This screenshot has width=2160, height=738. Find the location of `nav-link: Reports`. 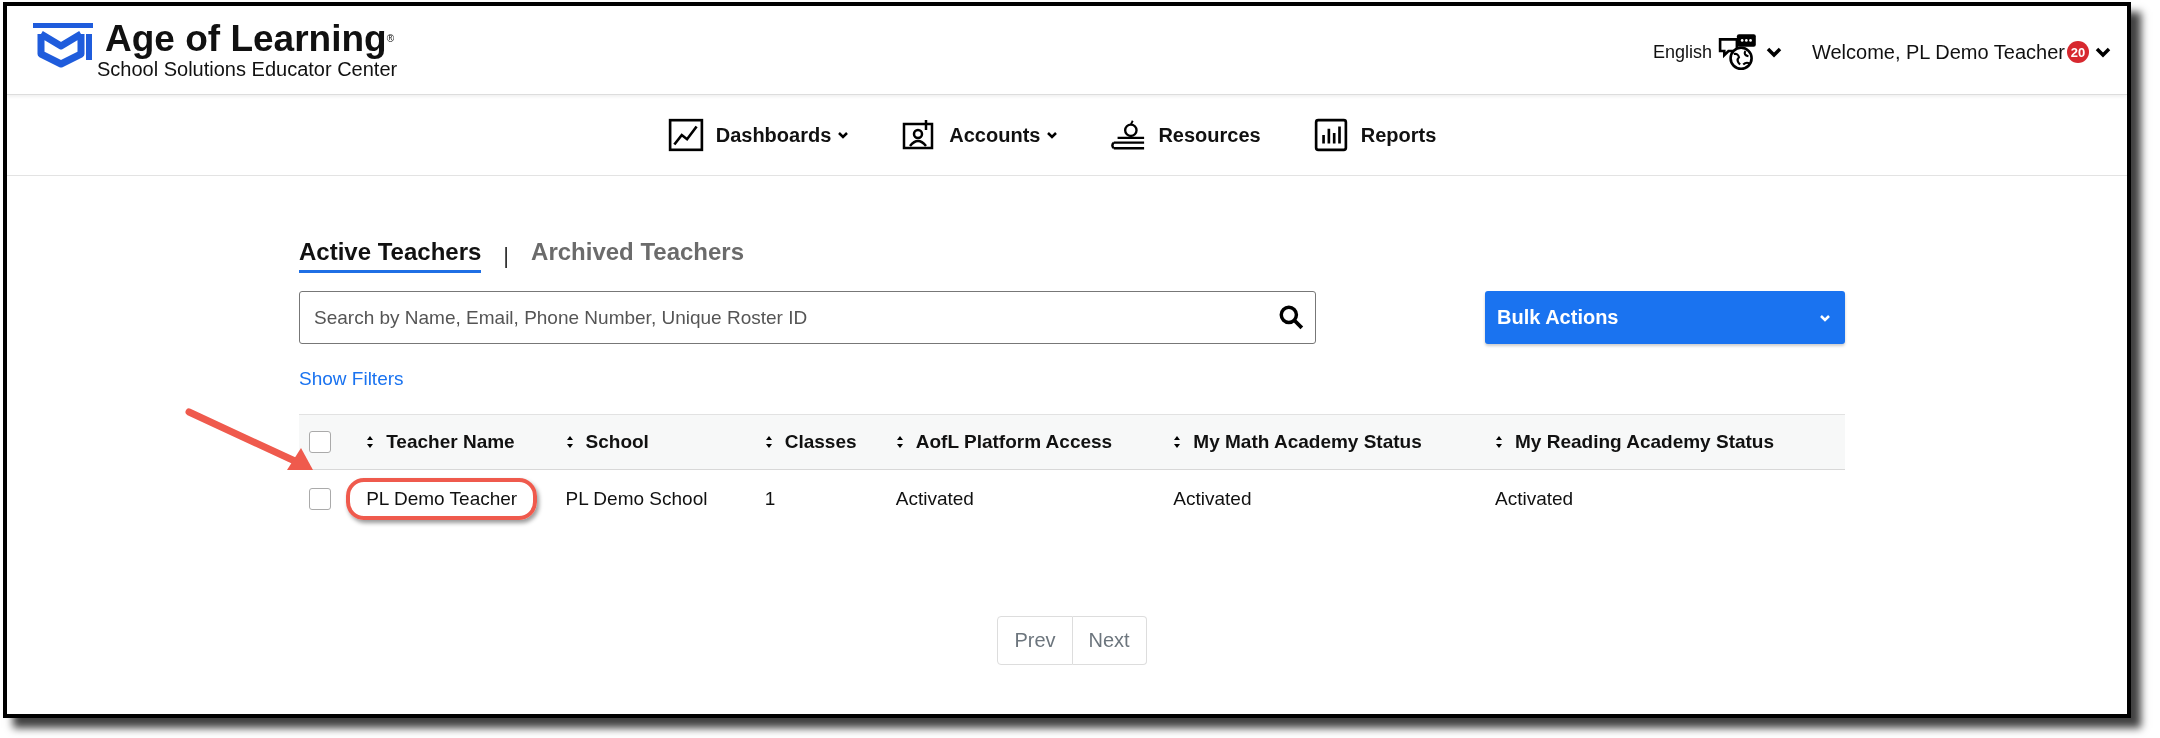

nav-link: Reports is located at coordinates (1398, 135).